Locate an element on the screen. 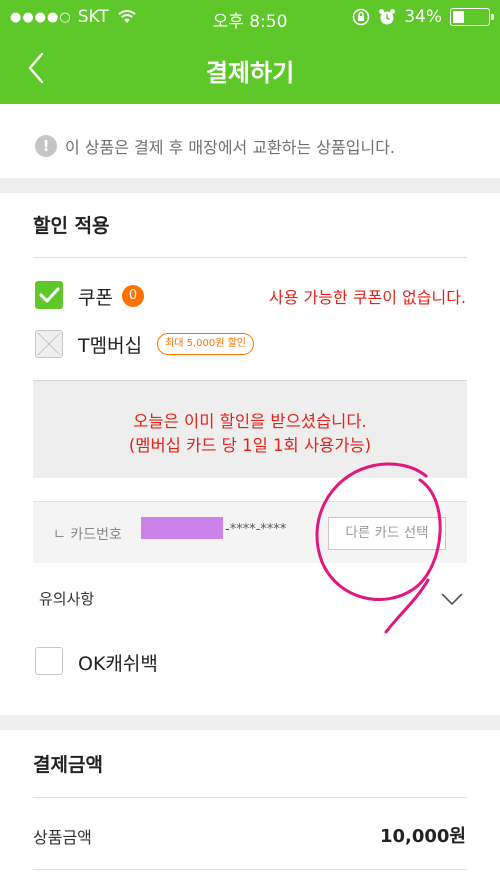  checkmark-icon is located at coordinates (49, 295).